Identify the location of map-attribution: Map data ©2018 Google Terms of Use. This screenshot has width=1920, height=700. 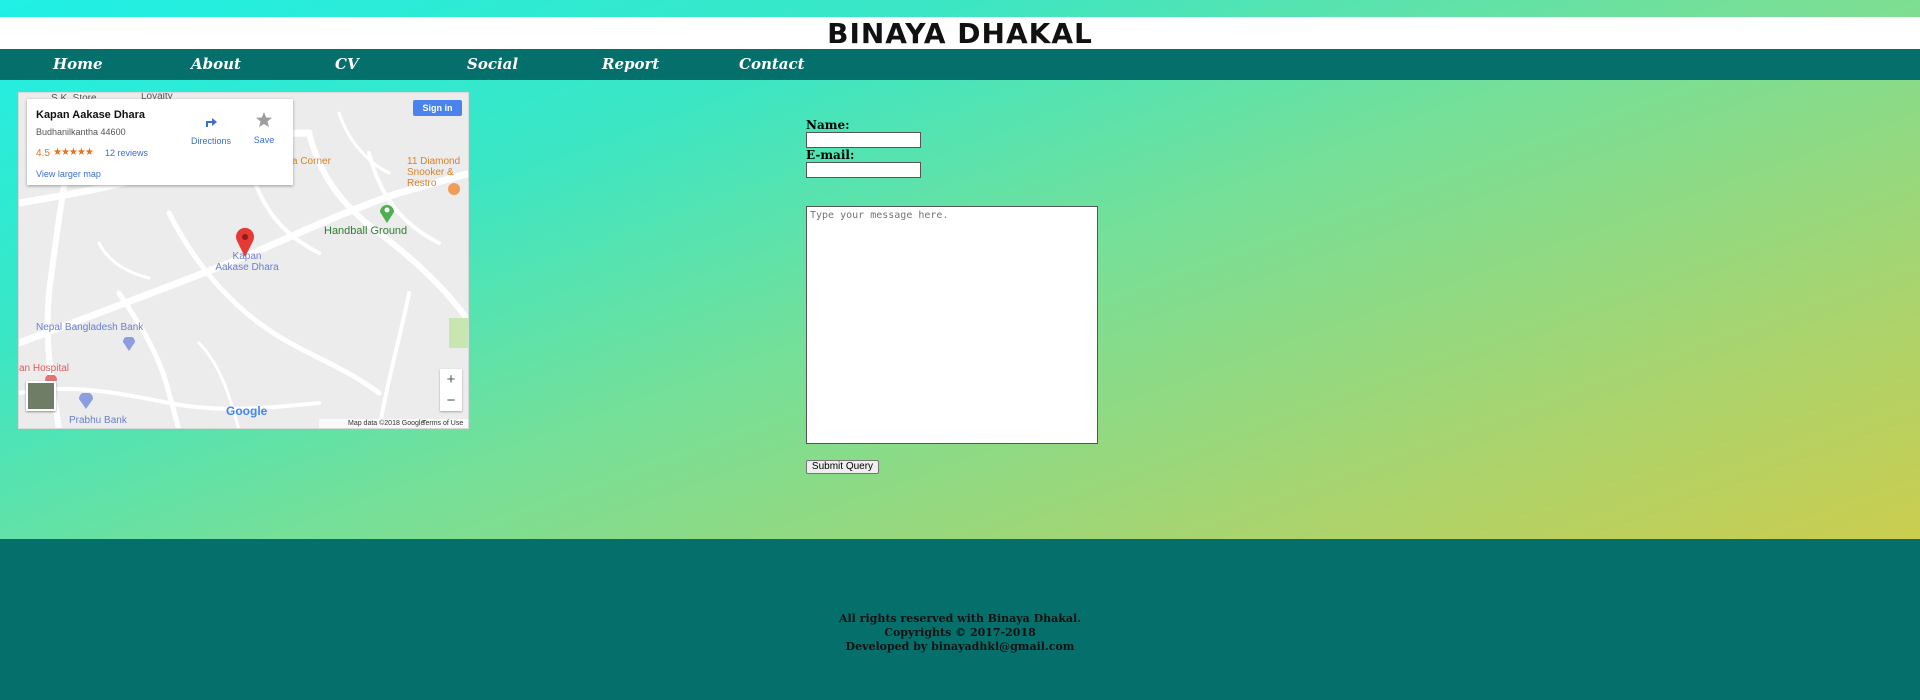
(393, 423).